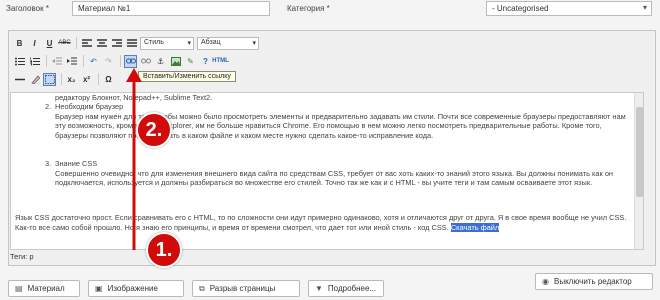 This screenshot has height=300, width=660. I want to click on visual-aid-icon, so click(49, 79).